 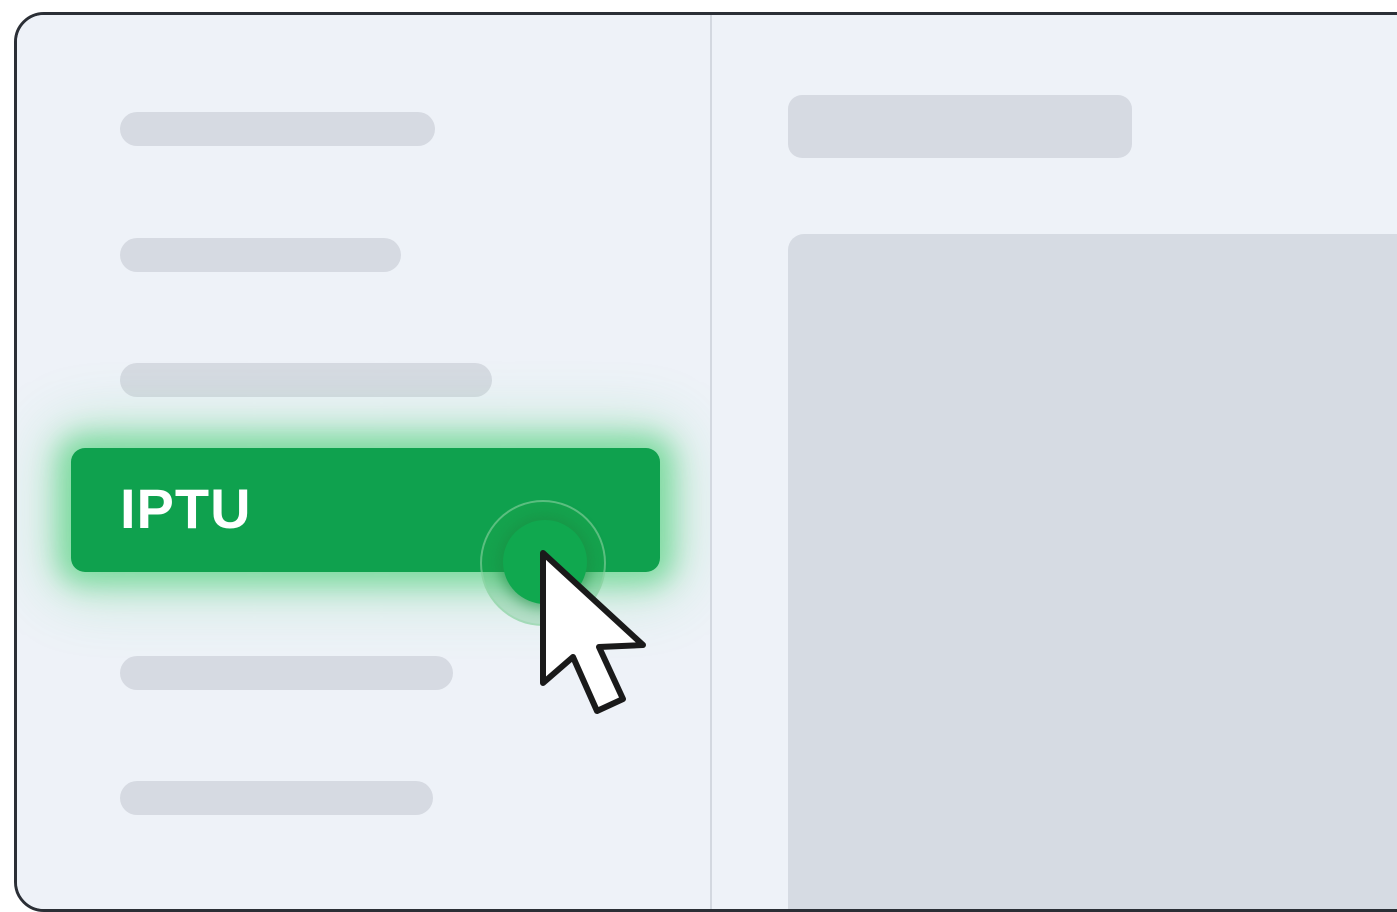 I want to click on mouse-pointer-icon, so click(x=593, y=632).